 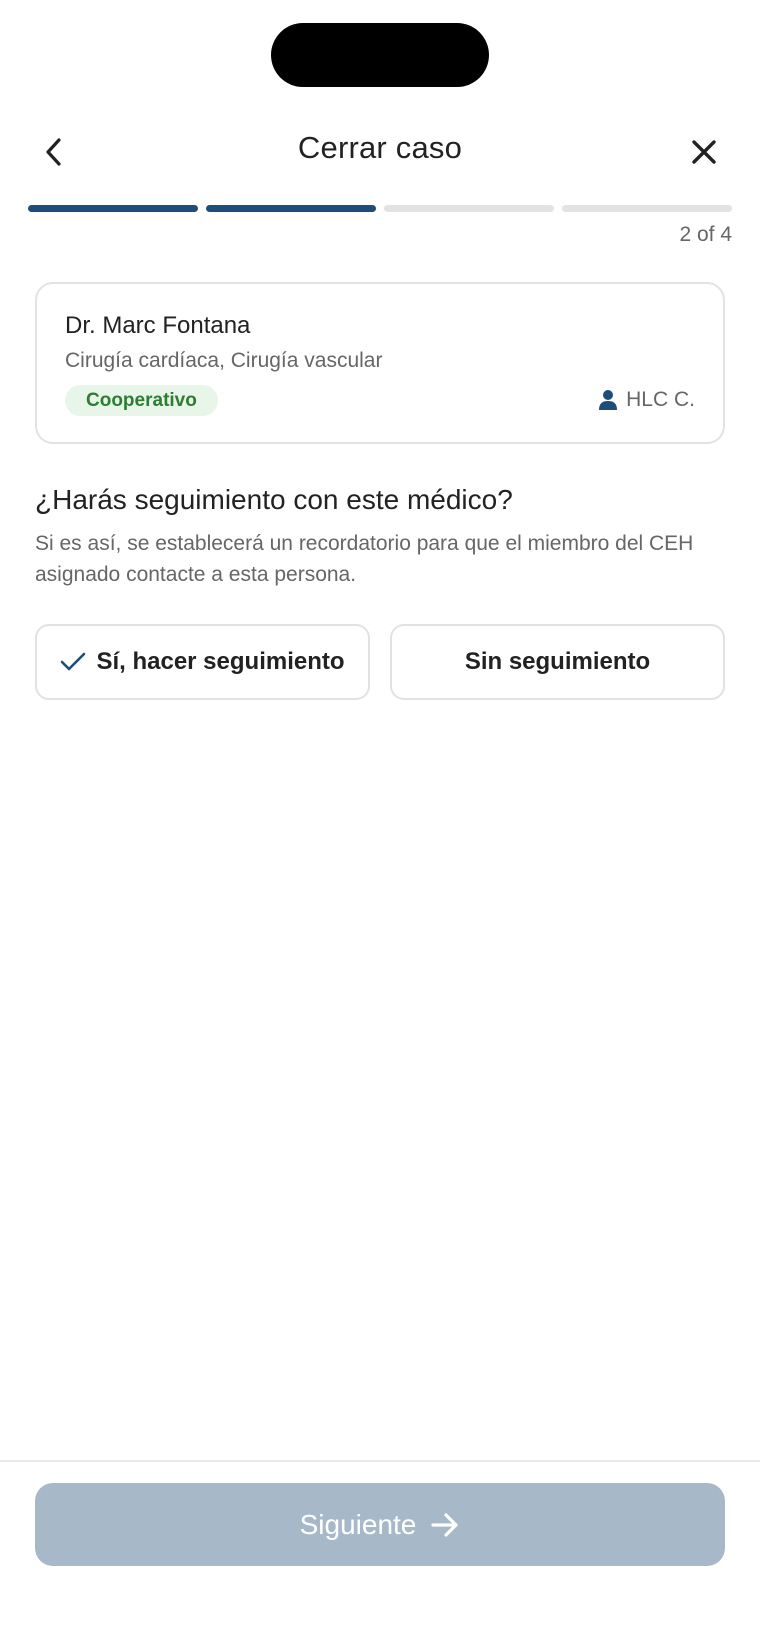 I want to click on dynamic-island, so click(x=380, y=55).